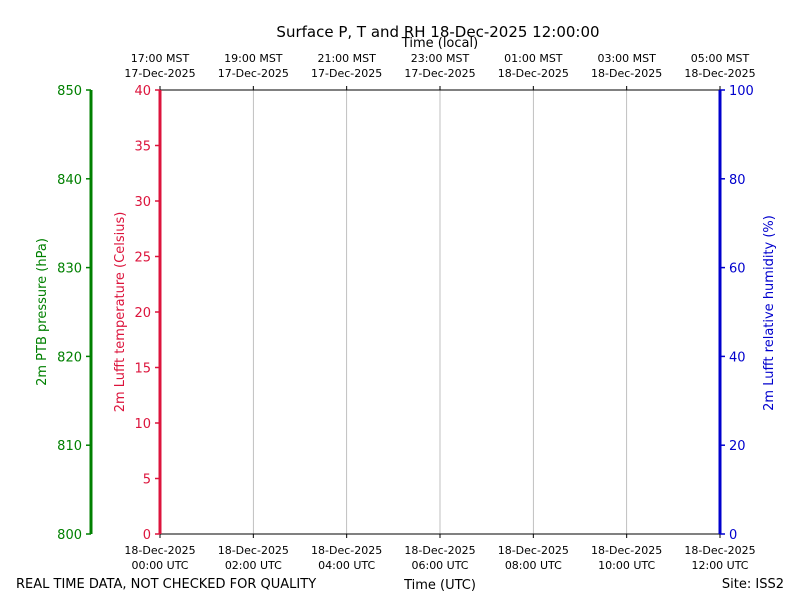  What do you see at coordinates (159, 565) in the screenshot?
I see `x-tick-label-time: 00:00 UTC` at bounding box center [159, 565].